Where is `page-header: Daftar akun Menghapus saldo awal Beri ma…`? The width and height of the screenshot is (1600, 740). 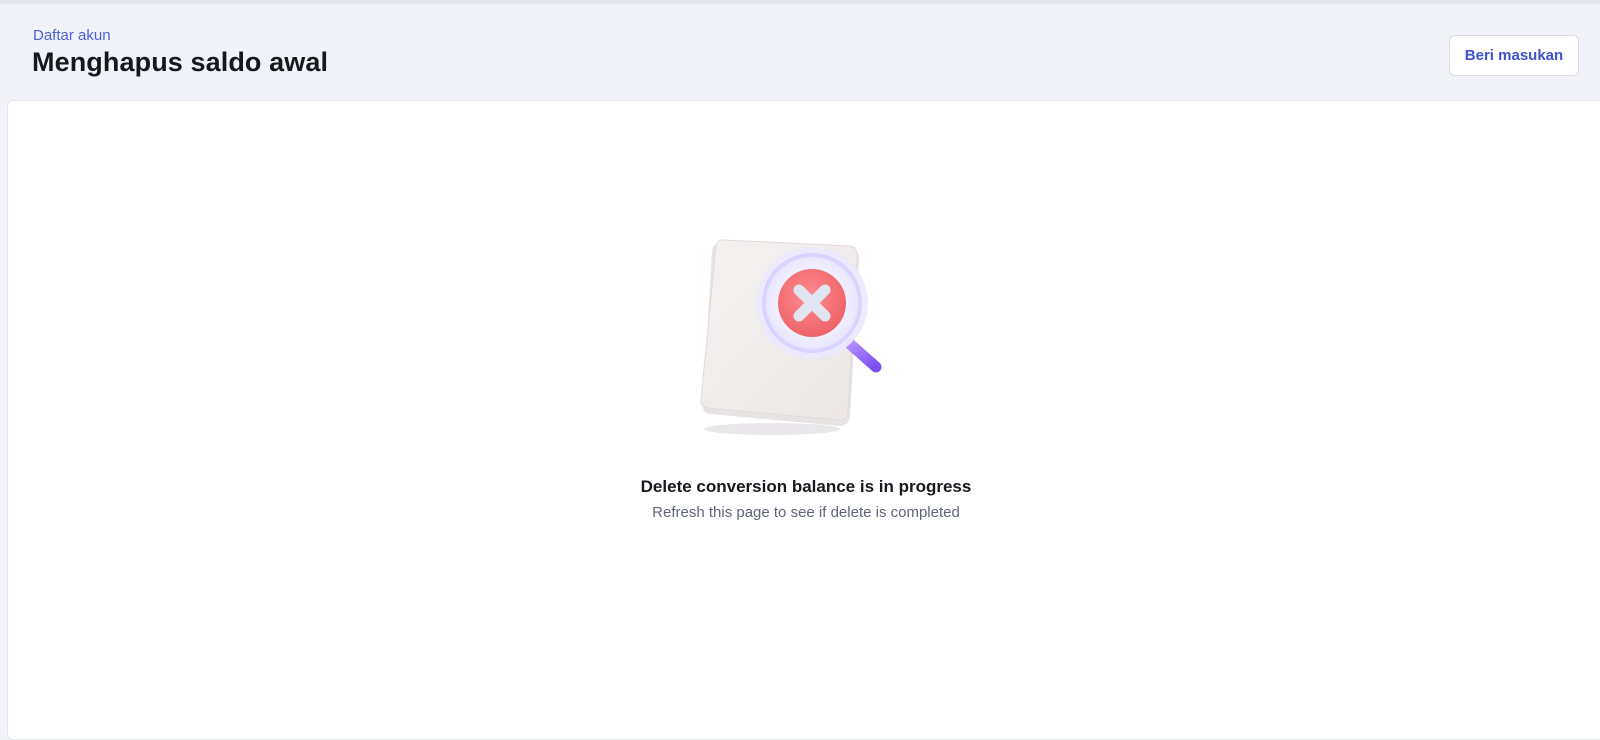 page-header: Daftar akun Menghapus saldo awal Beri ma… is located at coordinates (800, 52).